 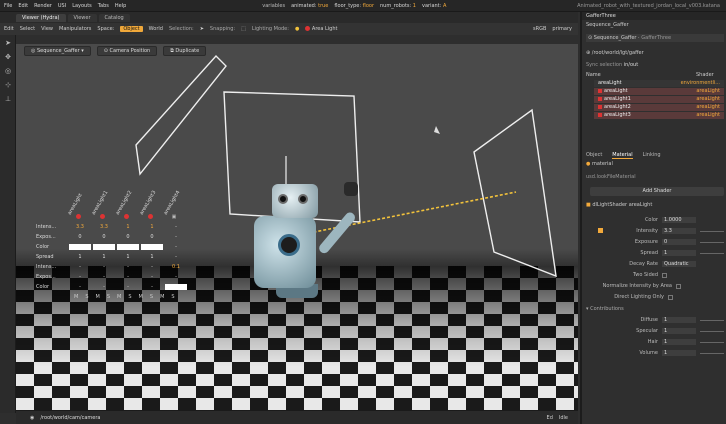 What do you see at coordinates (664, 275) in the screenshot?
I see `two-sided-checkbox` at bounding box center [664, 275].